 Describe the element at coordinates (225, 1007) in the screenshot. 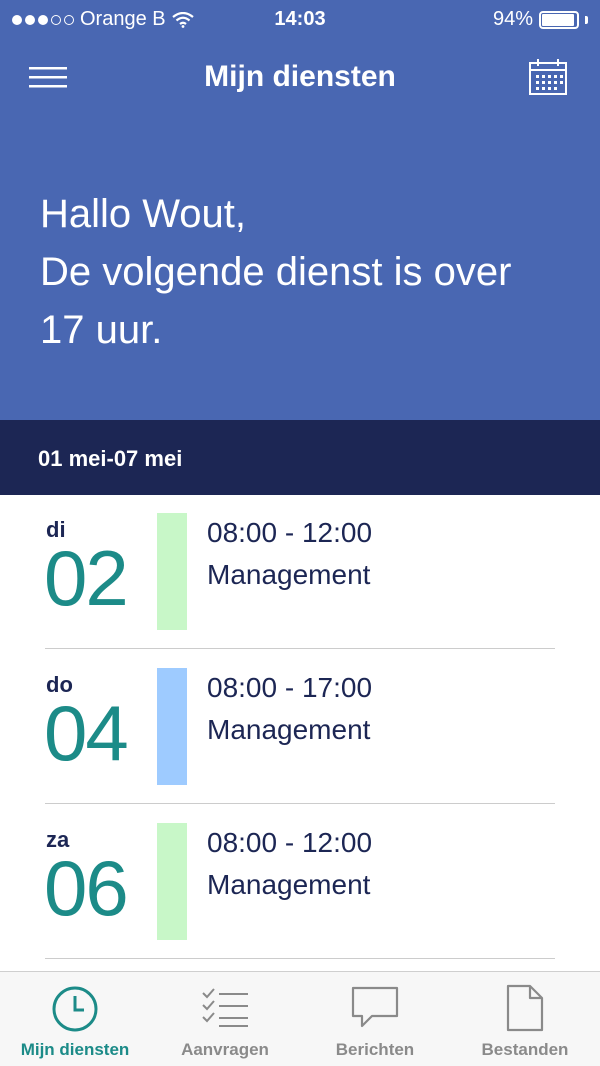

I see `checklist-icon` at that location.